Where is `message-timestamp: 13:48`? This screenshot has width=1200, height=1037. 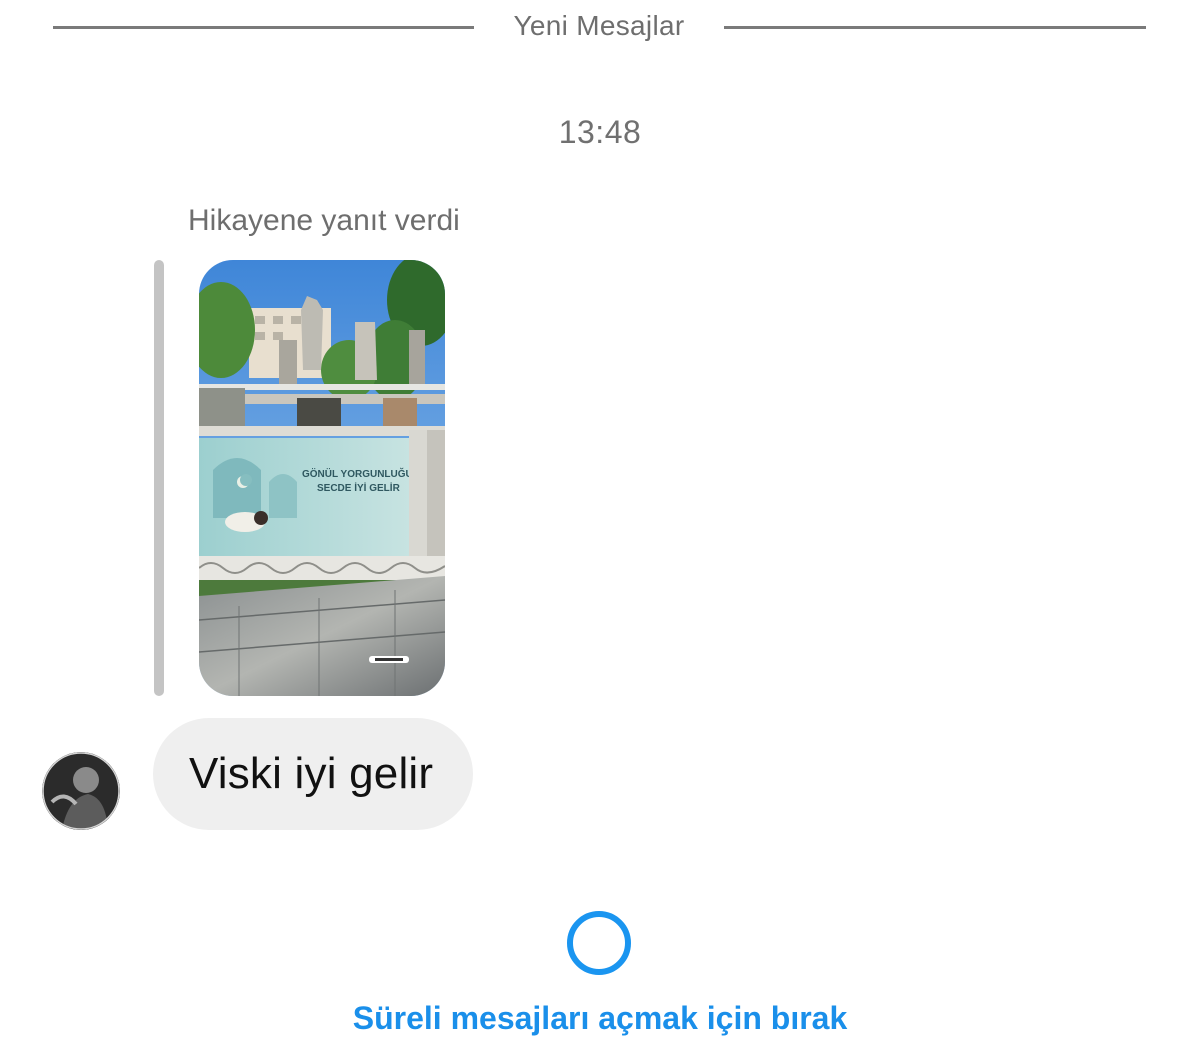 message-timestamp: 13:48 is located at coordinates (600, 132).